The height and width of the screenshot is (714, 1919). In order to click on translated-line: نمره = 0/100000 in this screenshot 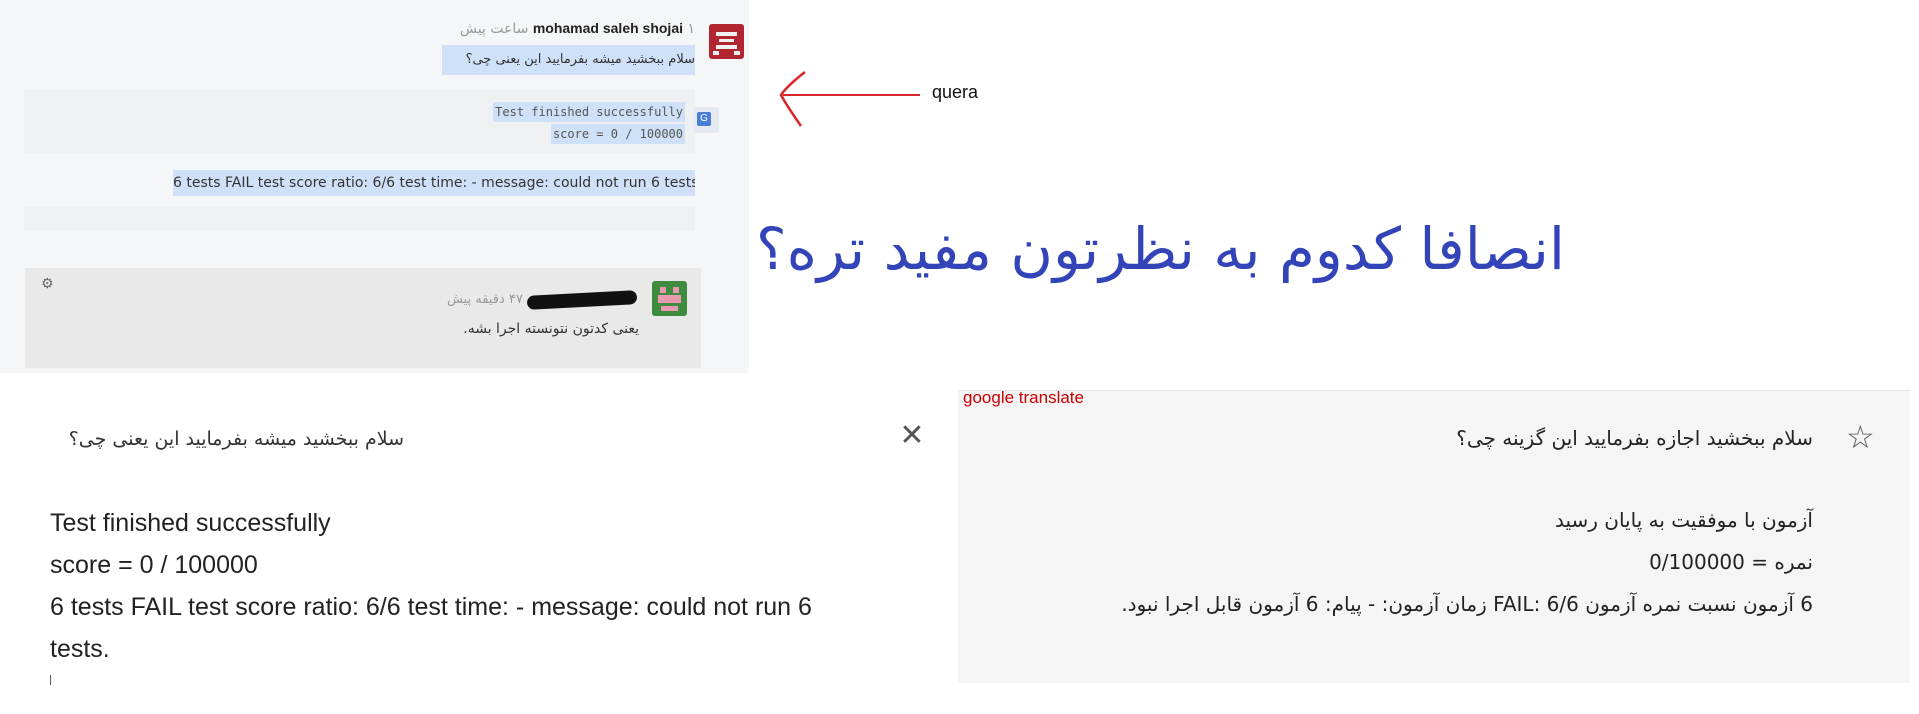, I will do `click(1731, 562)`.